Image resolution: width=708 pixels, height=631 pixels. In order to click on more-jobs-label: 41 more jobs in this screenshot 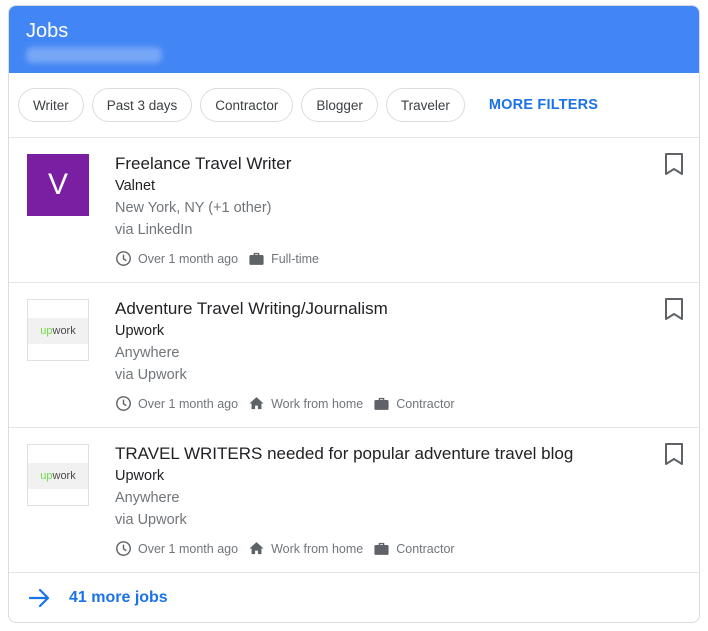, I will do `click(118, 597)`.